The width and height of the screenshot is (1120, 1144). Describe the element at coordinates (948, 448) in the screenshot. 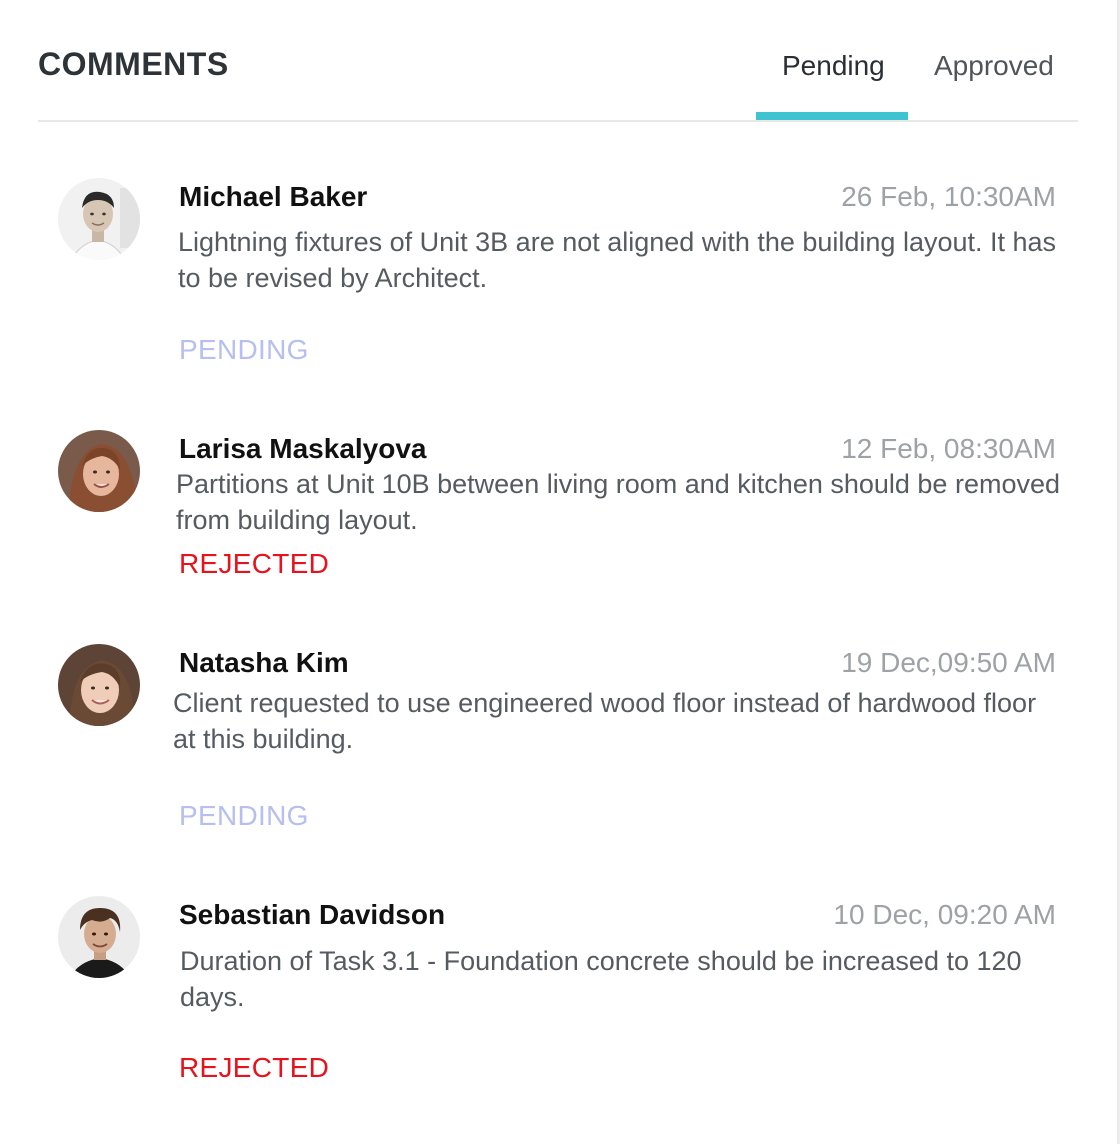

I see `comment-timestamp: 12 Feb, 08:30AM` at that location.